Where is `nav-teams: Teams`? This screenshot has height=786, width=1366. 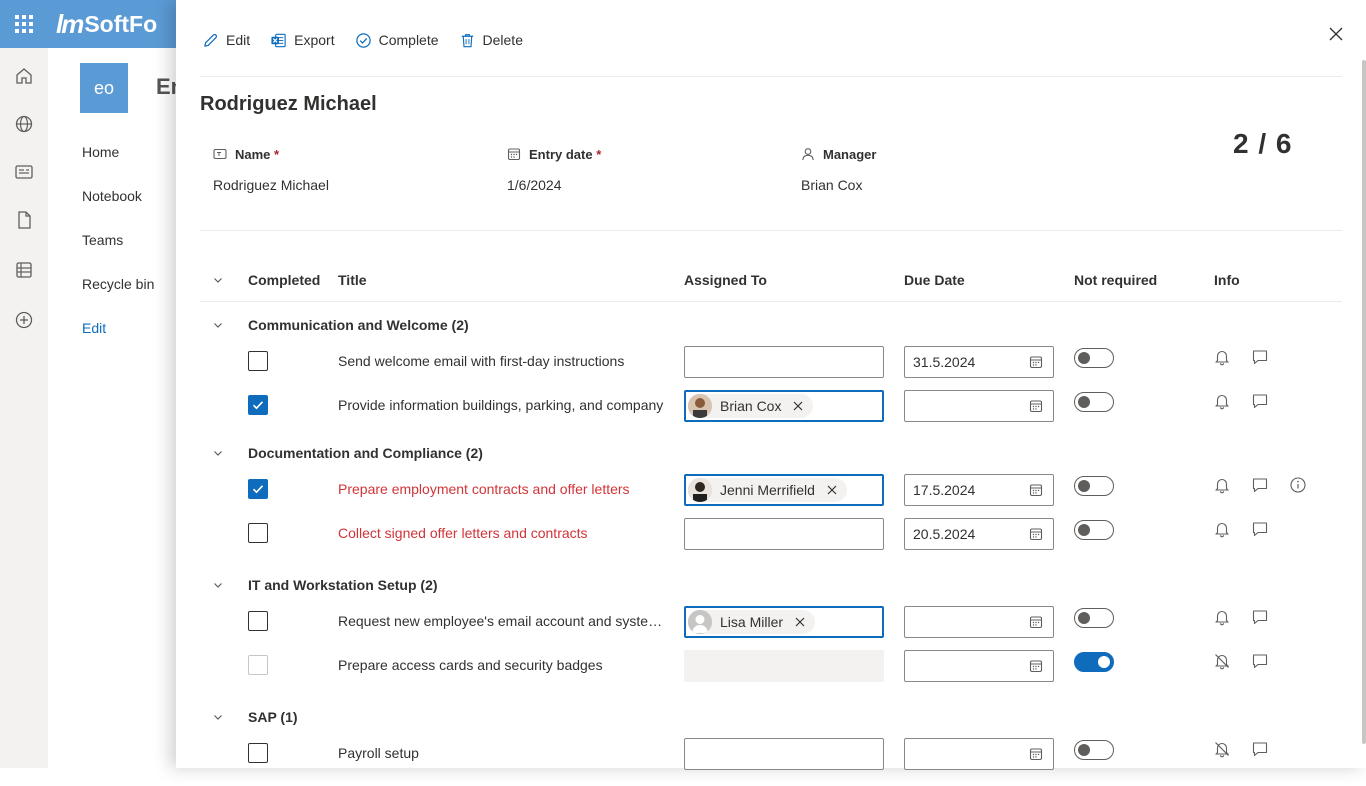 nav-teams: Teams is located at coordinates (129, 254).